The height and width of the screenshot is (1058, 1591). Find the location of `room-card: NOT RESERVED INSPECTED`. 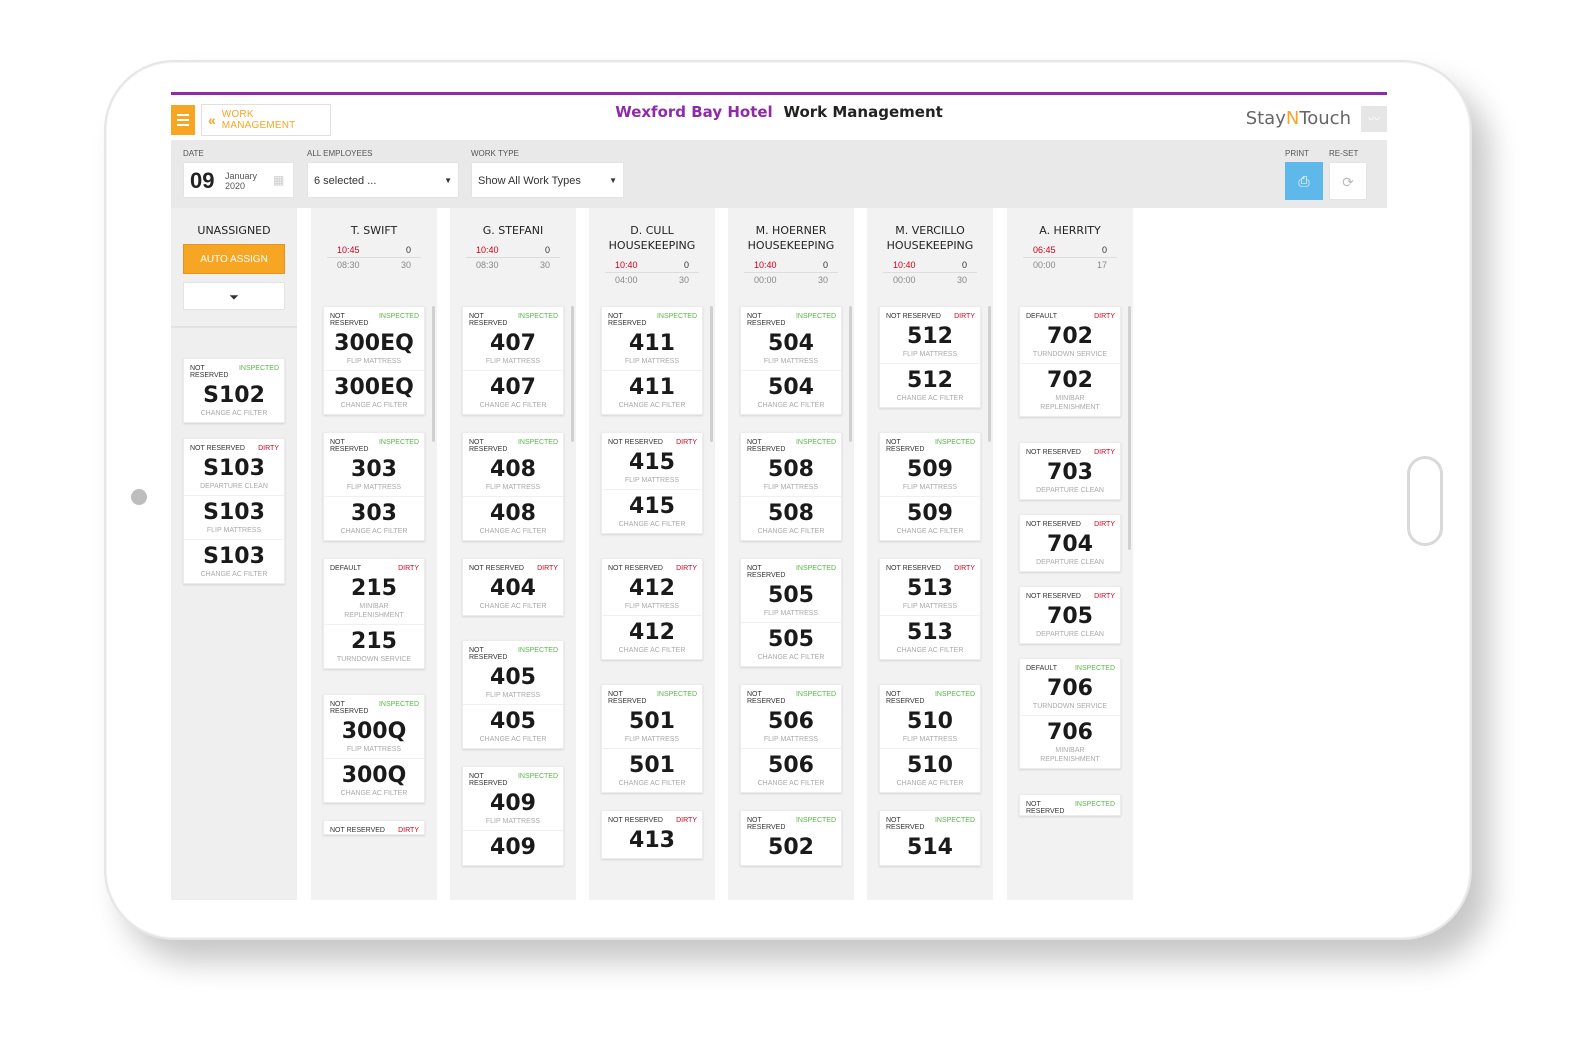

room-card: NOT RESERVED INSPECTED is located at coordinates (1070, 805).